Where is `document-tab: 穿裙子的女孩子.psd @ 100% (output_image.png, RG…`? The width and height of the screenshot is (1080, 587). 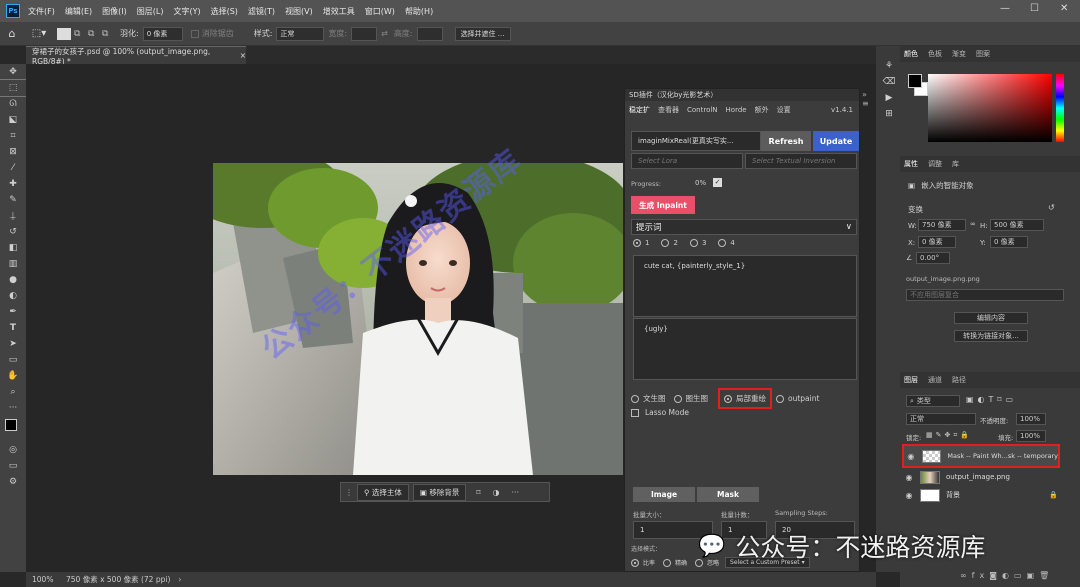 document-tab: 穿裙子的女孩子.psd @ 100% (output_image.png, RG… is located at coordinates (136, 56).